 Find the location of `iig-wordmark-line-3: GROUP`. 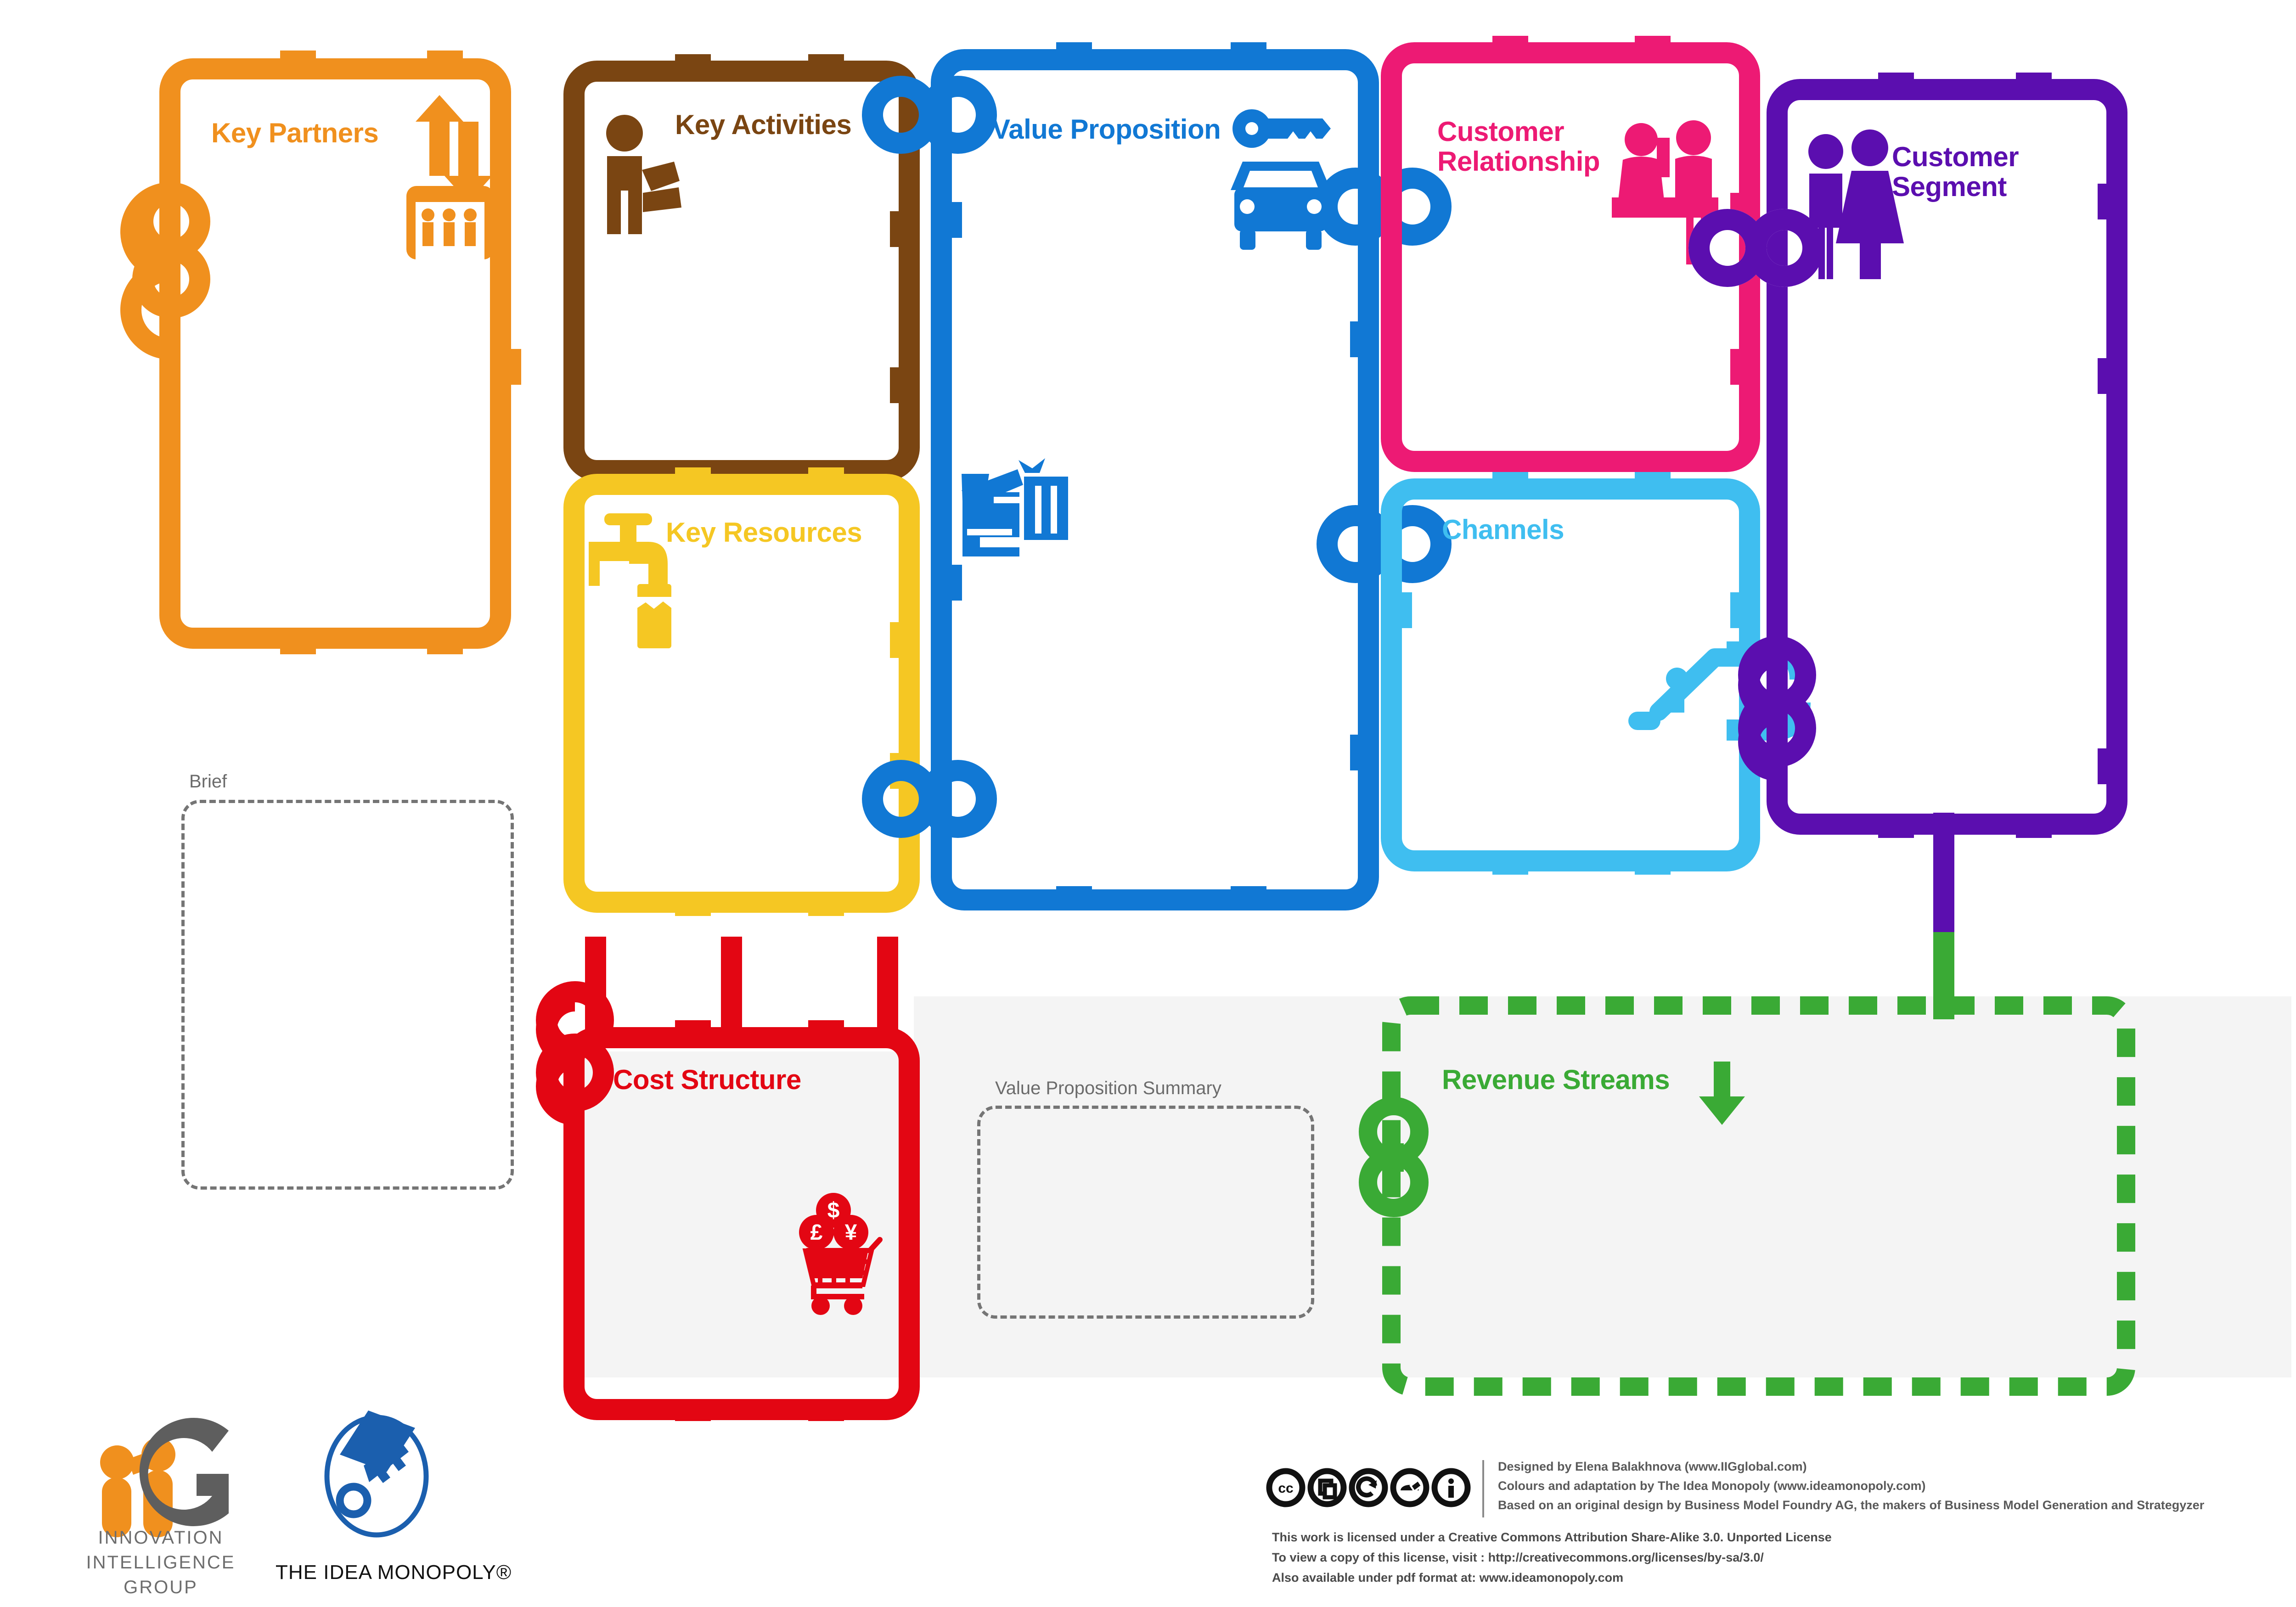

iig-wordmark-line-3: GROUP is located at coordinates (161, 1587).